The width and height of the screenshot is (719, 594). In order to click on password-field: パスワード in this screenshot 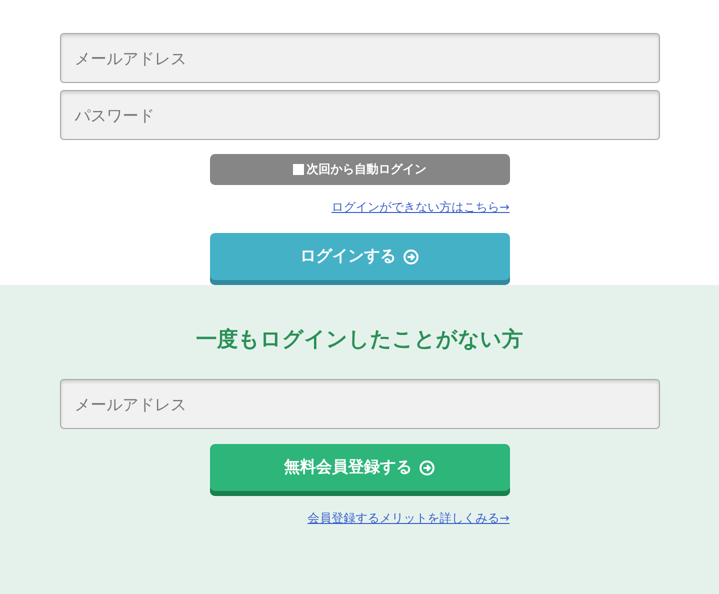, I will do `click(360, 115)`.